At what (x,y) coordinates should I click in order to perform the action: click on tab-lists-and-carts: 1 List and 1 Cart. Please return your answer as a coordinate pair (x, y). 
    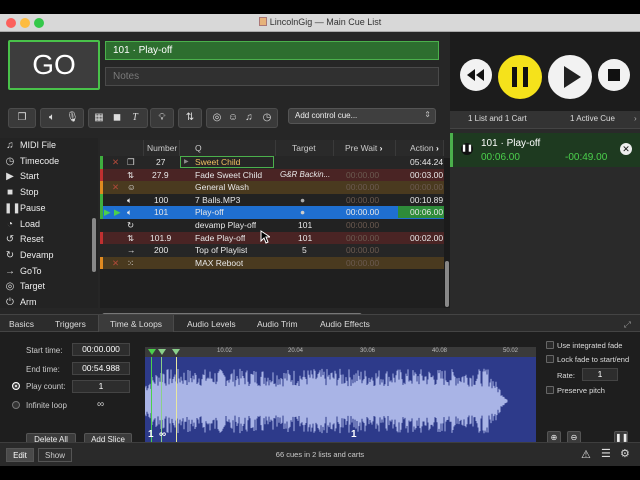
    Looking at the image, I should click on (497, 118).